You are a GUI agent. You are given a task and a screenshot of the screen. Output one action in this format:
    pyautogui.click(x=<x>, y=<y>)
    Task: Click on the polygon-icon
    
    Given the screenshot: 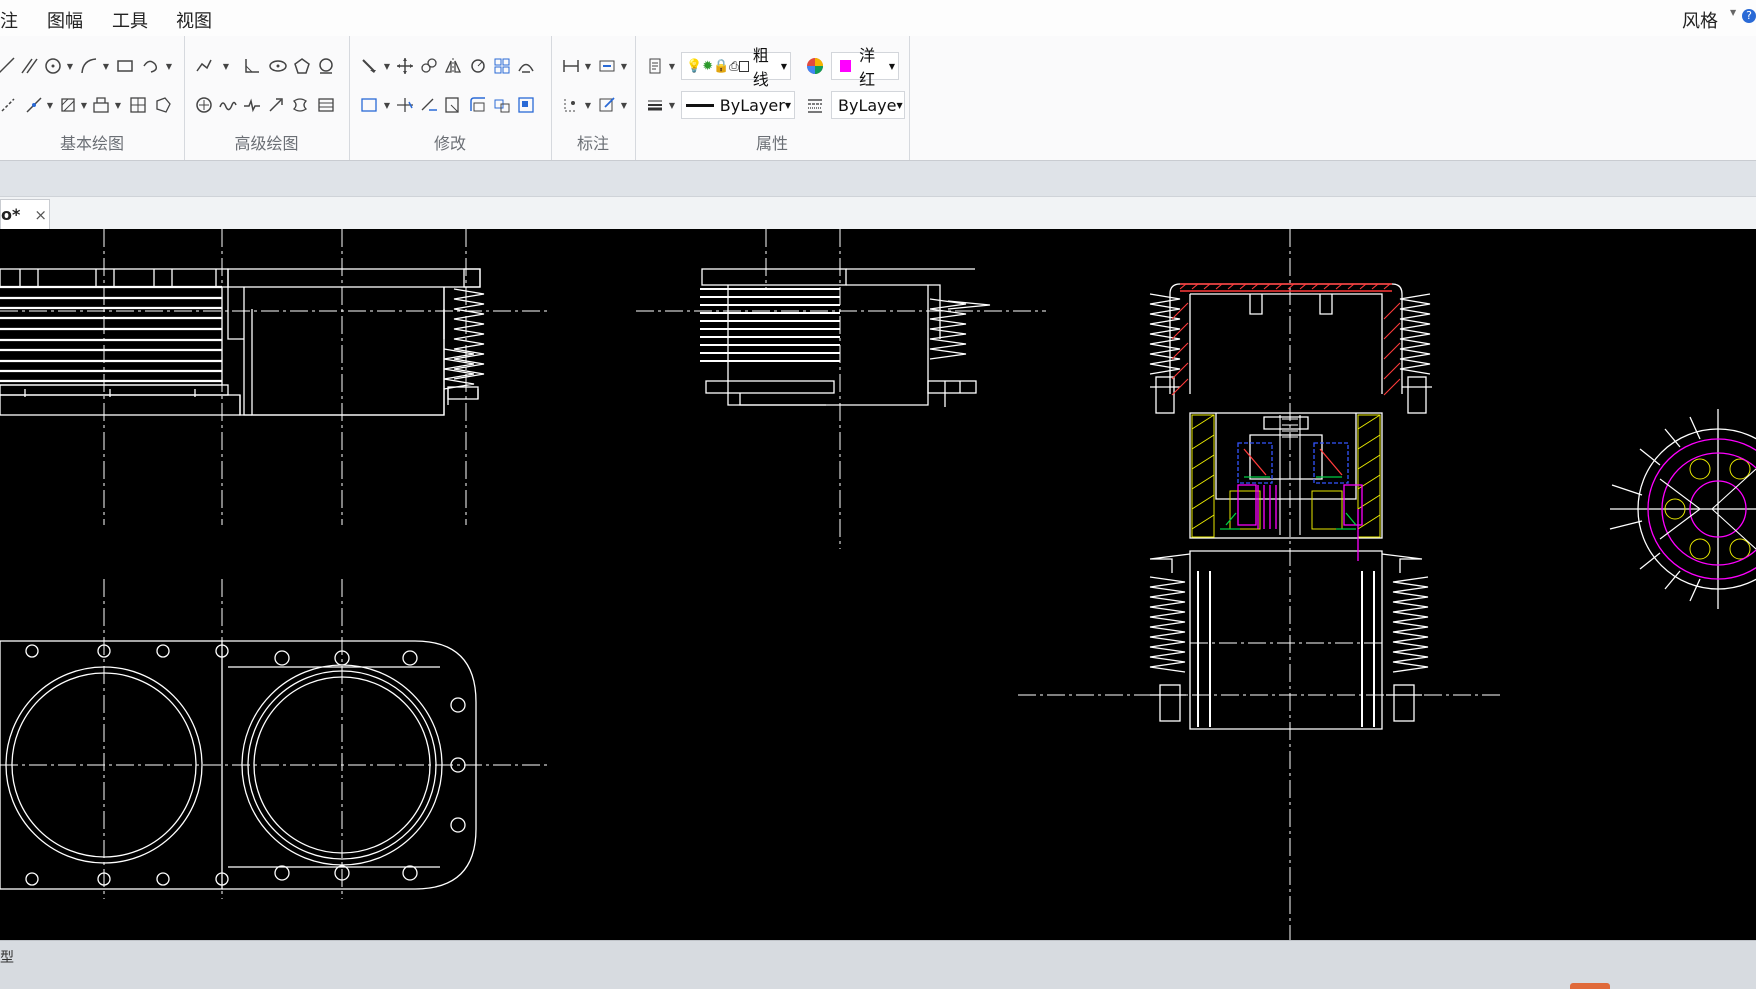 What is the action you would take?
    pyautogui.click(x=302, y=66)
    